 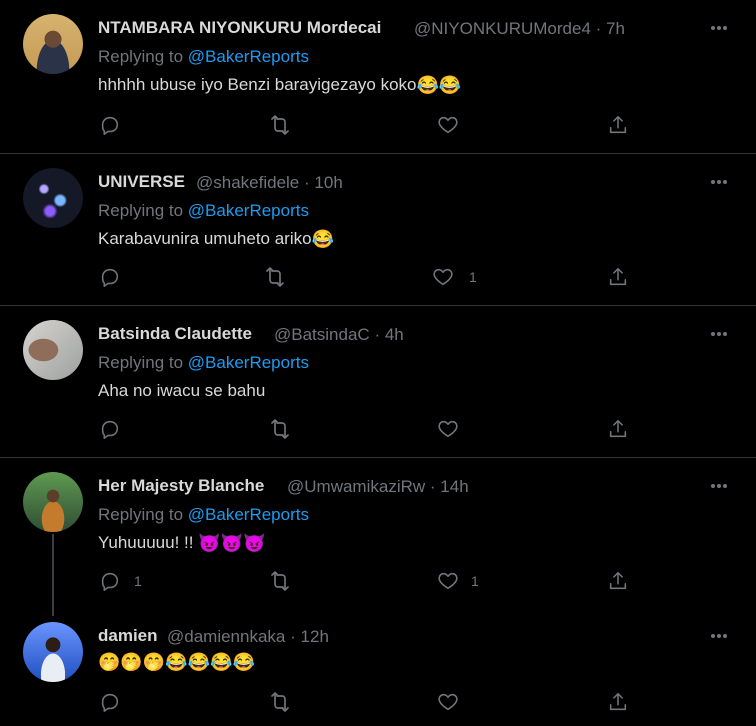 What do you see at coordinates (141, 182) in the screenshot?
I see `author-name: UNIVERSE` at bounding box center [141, 182].